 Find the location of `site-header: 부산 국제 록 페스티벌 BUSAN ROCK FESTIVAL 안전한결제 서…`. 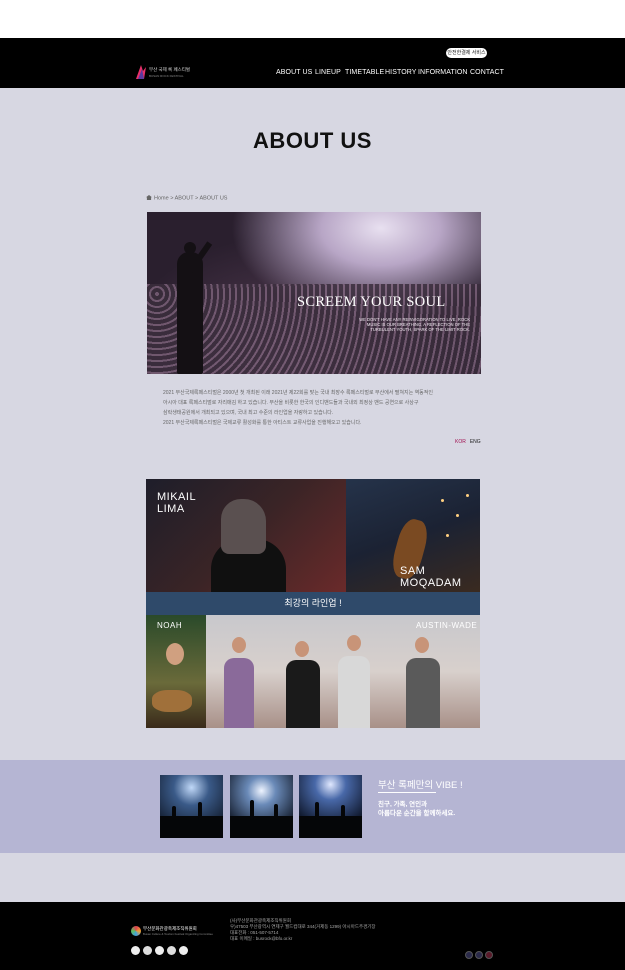

site-header: 부산 국제 록 페스티벌 BUSAN ROCK FESTIVAL 안전한결제 서… is located at coordinates (312, 63).